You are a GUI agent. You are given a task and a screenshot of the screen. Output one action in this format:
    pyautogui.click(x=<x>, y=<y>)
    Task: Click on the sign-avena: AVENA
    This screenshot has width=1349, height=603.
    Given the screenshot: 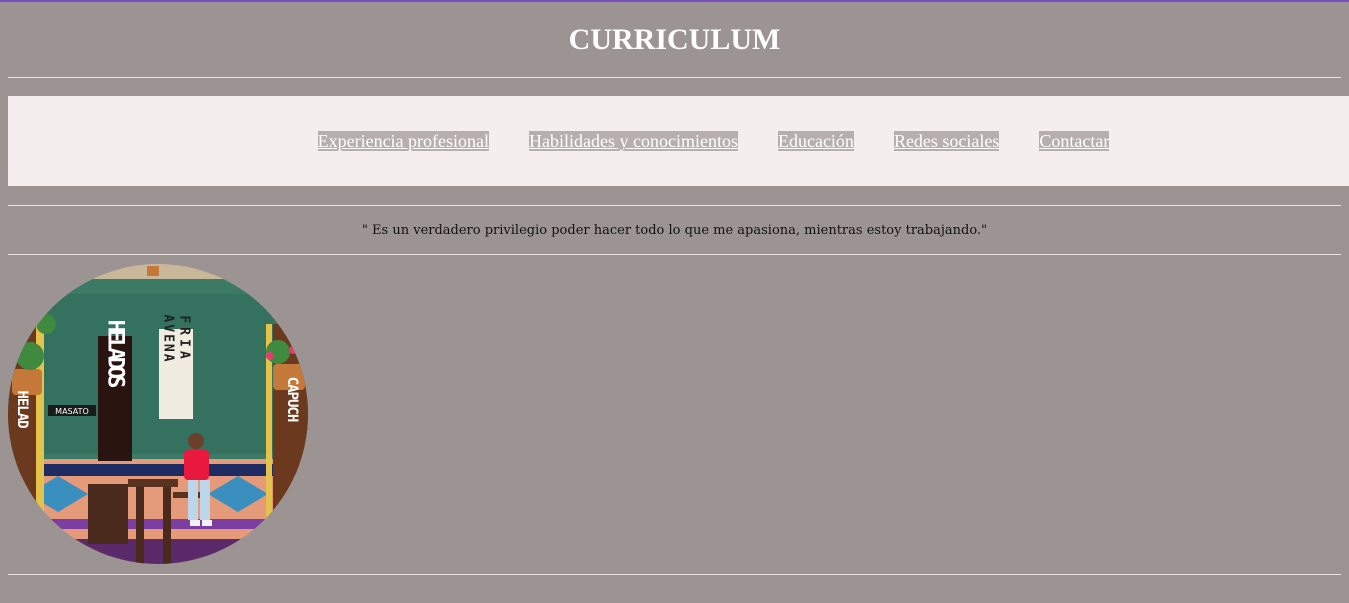 What is the action you would take?
    pyautogui.click(x=168, y=338)
    